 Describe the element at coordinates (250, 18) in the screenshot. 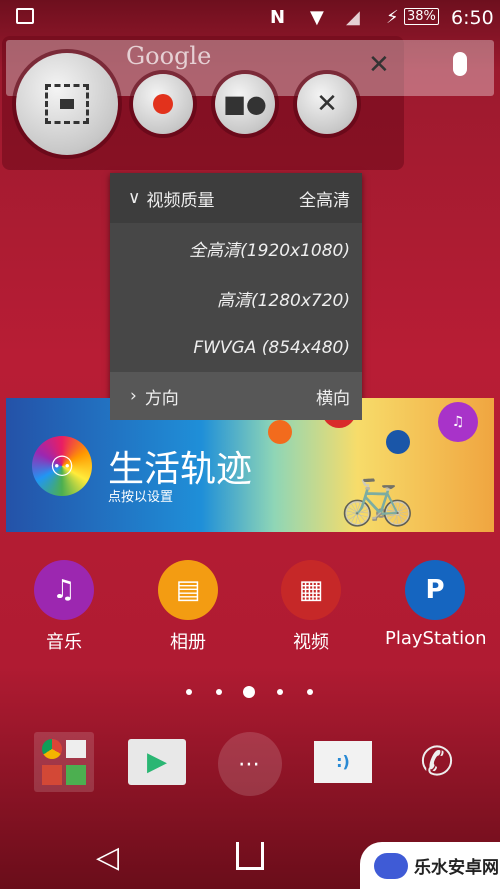

I see `status-bar: N ▼ ◢ ⚡ 38% 6:50` at that location.